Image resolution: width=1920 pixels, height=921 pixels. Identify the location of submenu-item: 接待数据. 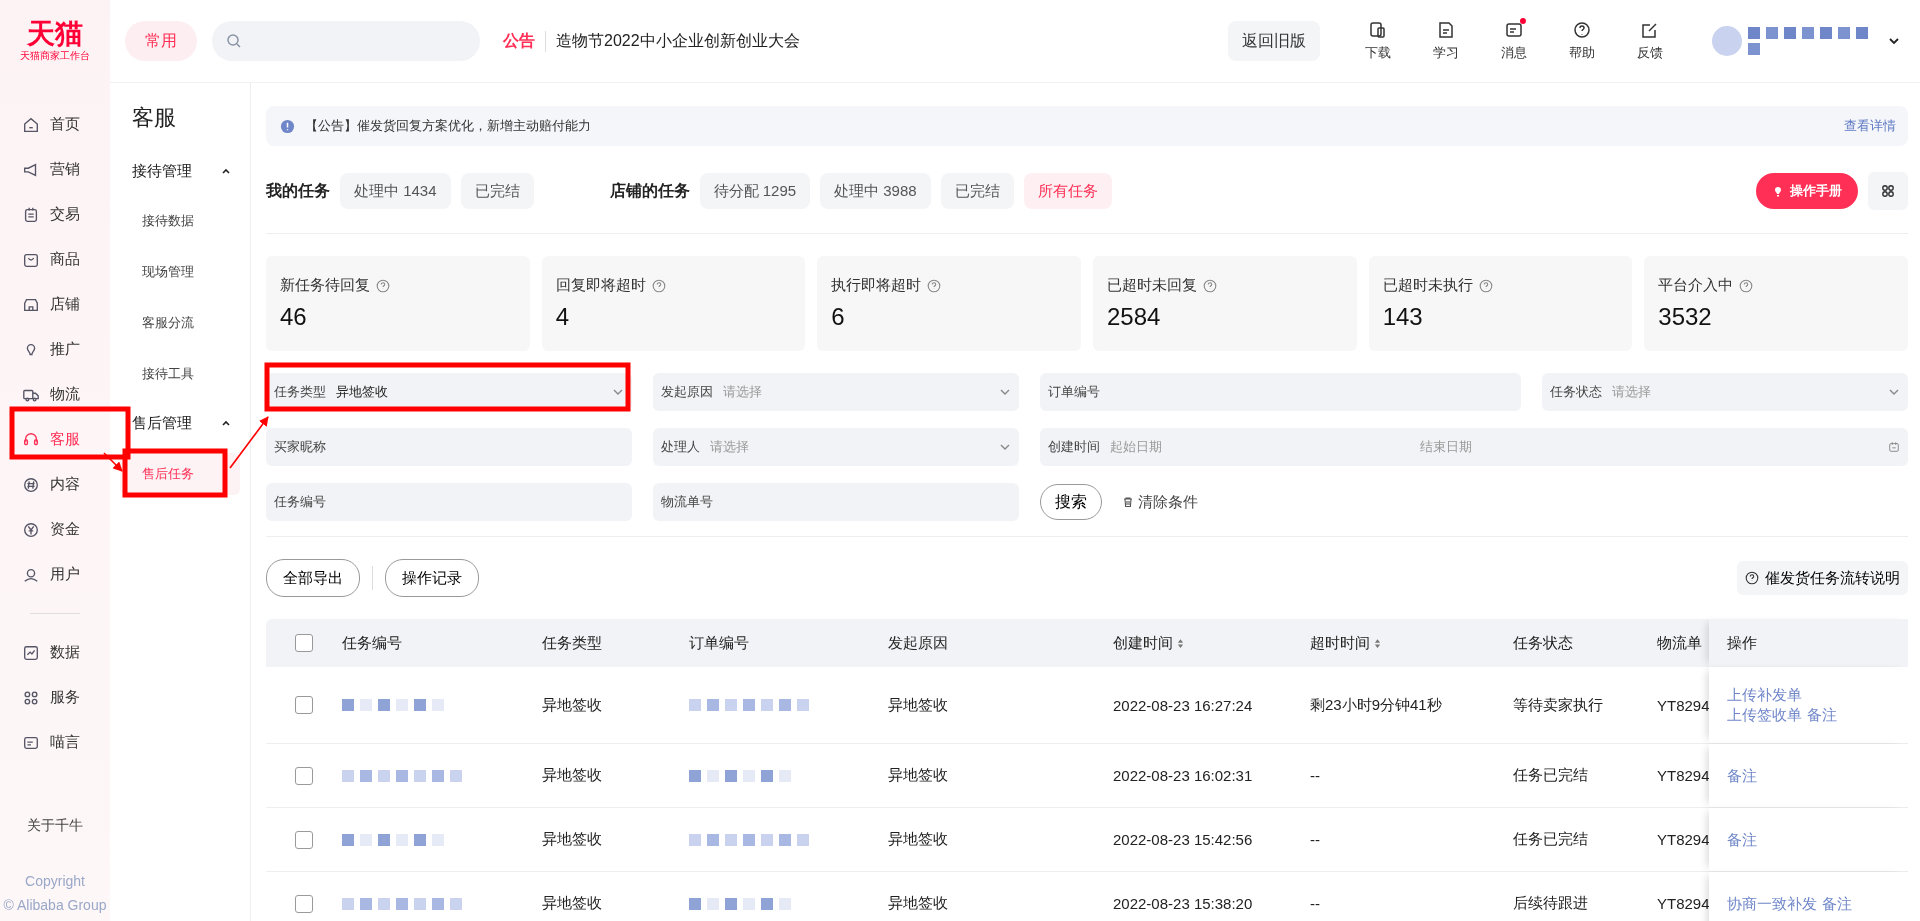
(180, 220).